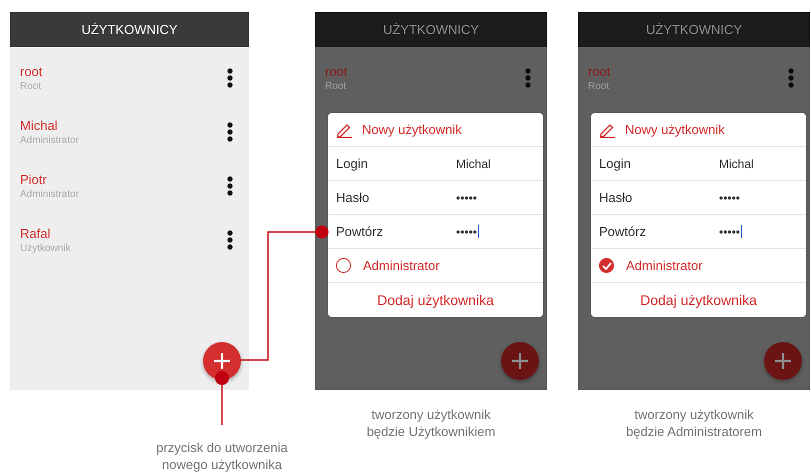 The width and height of the screenshot is (811, 473). What do you see at coordinates (45, 248) in the screenshot?
I see `user-role: Użytkownik` at bounding box center [45, 248].